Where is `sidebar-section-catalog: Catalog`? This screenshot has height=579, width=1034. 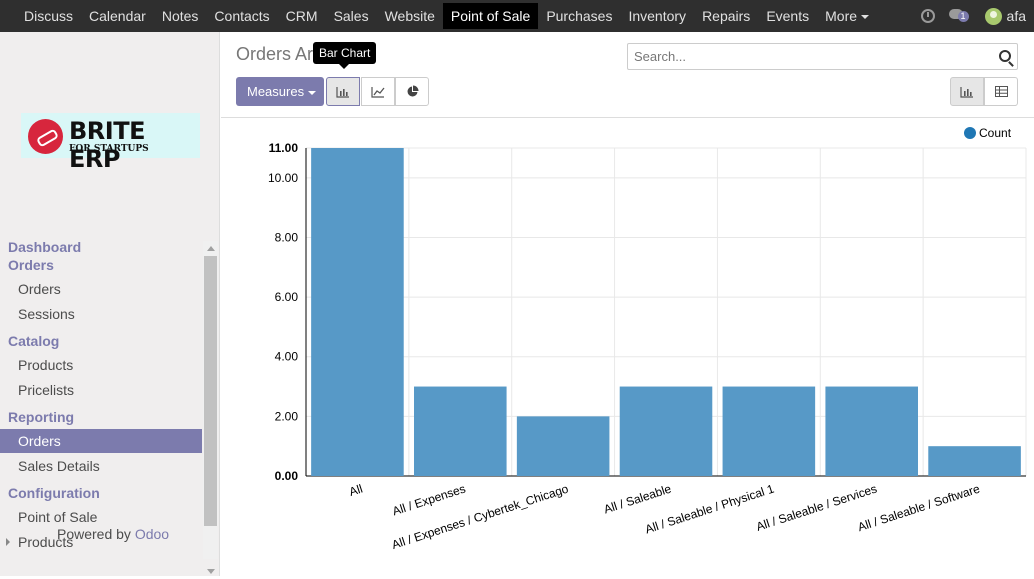
sidebar-section-catalog: Catalog is located at coordinates (34, 341).